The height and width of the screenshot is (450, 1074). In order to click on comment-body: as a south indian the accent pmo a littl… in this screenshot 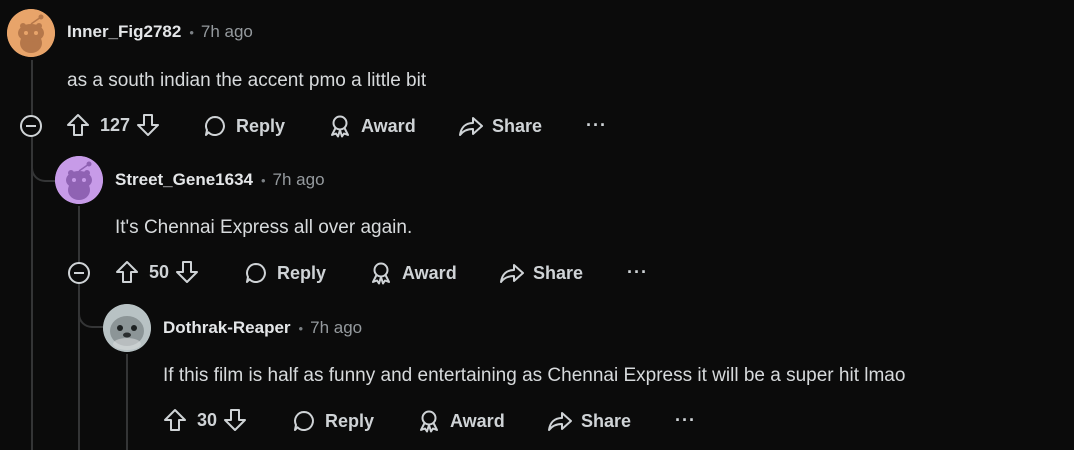, I will do `click(247, 80)`.